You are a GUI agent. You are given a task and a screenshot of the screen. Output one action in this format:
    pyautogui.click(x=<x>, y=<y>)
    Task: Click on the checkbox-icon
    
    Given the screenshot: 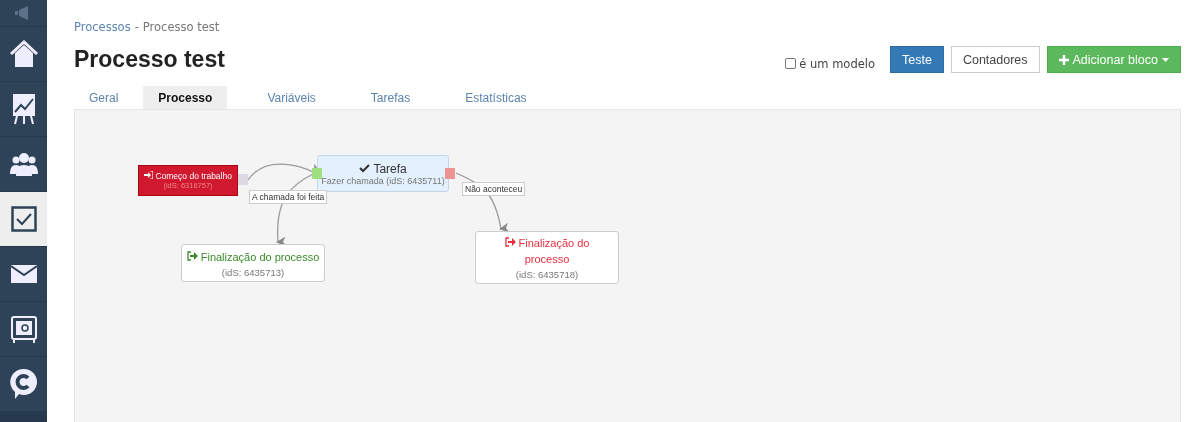 What is the action you would take?
    pyautogui.click(x=23, y=219)
    